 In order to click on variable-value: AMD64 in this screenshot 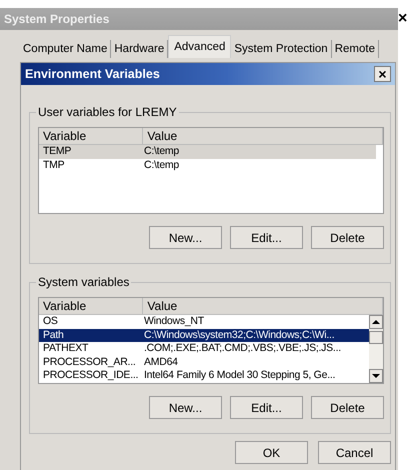, I will do `click(161, 362)`.